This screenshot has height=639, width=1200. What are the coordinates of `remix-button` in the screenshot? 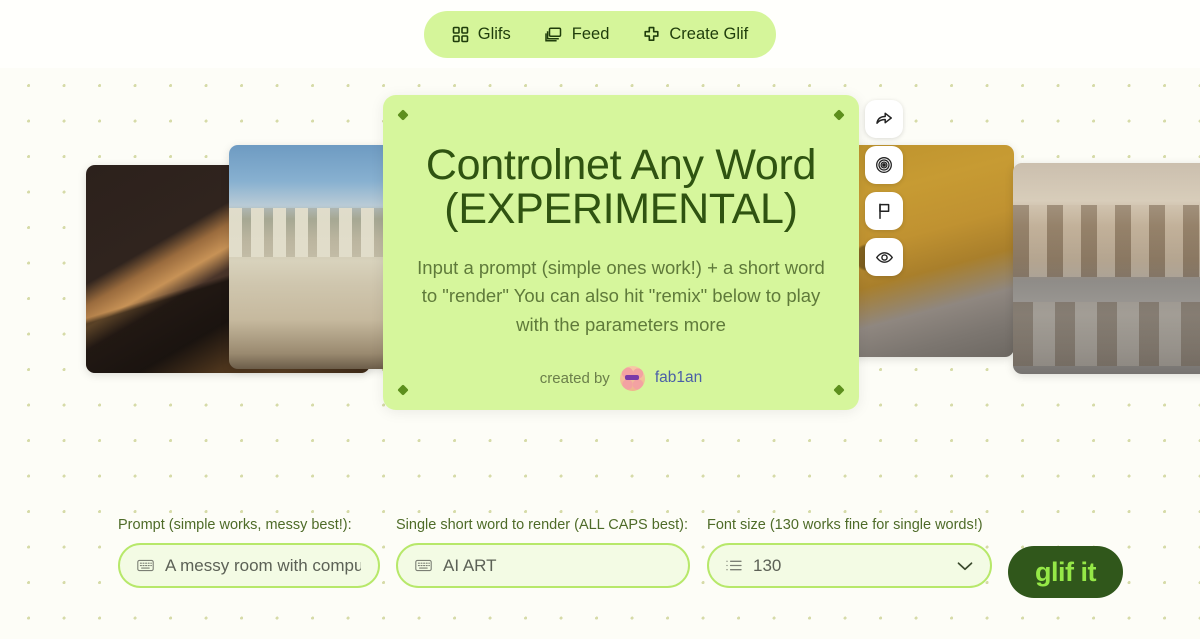 It's located at (884, 165).